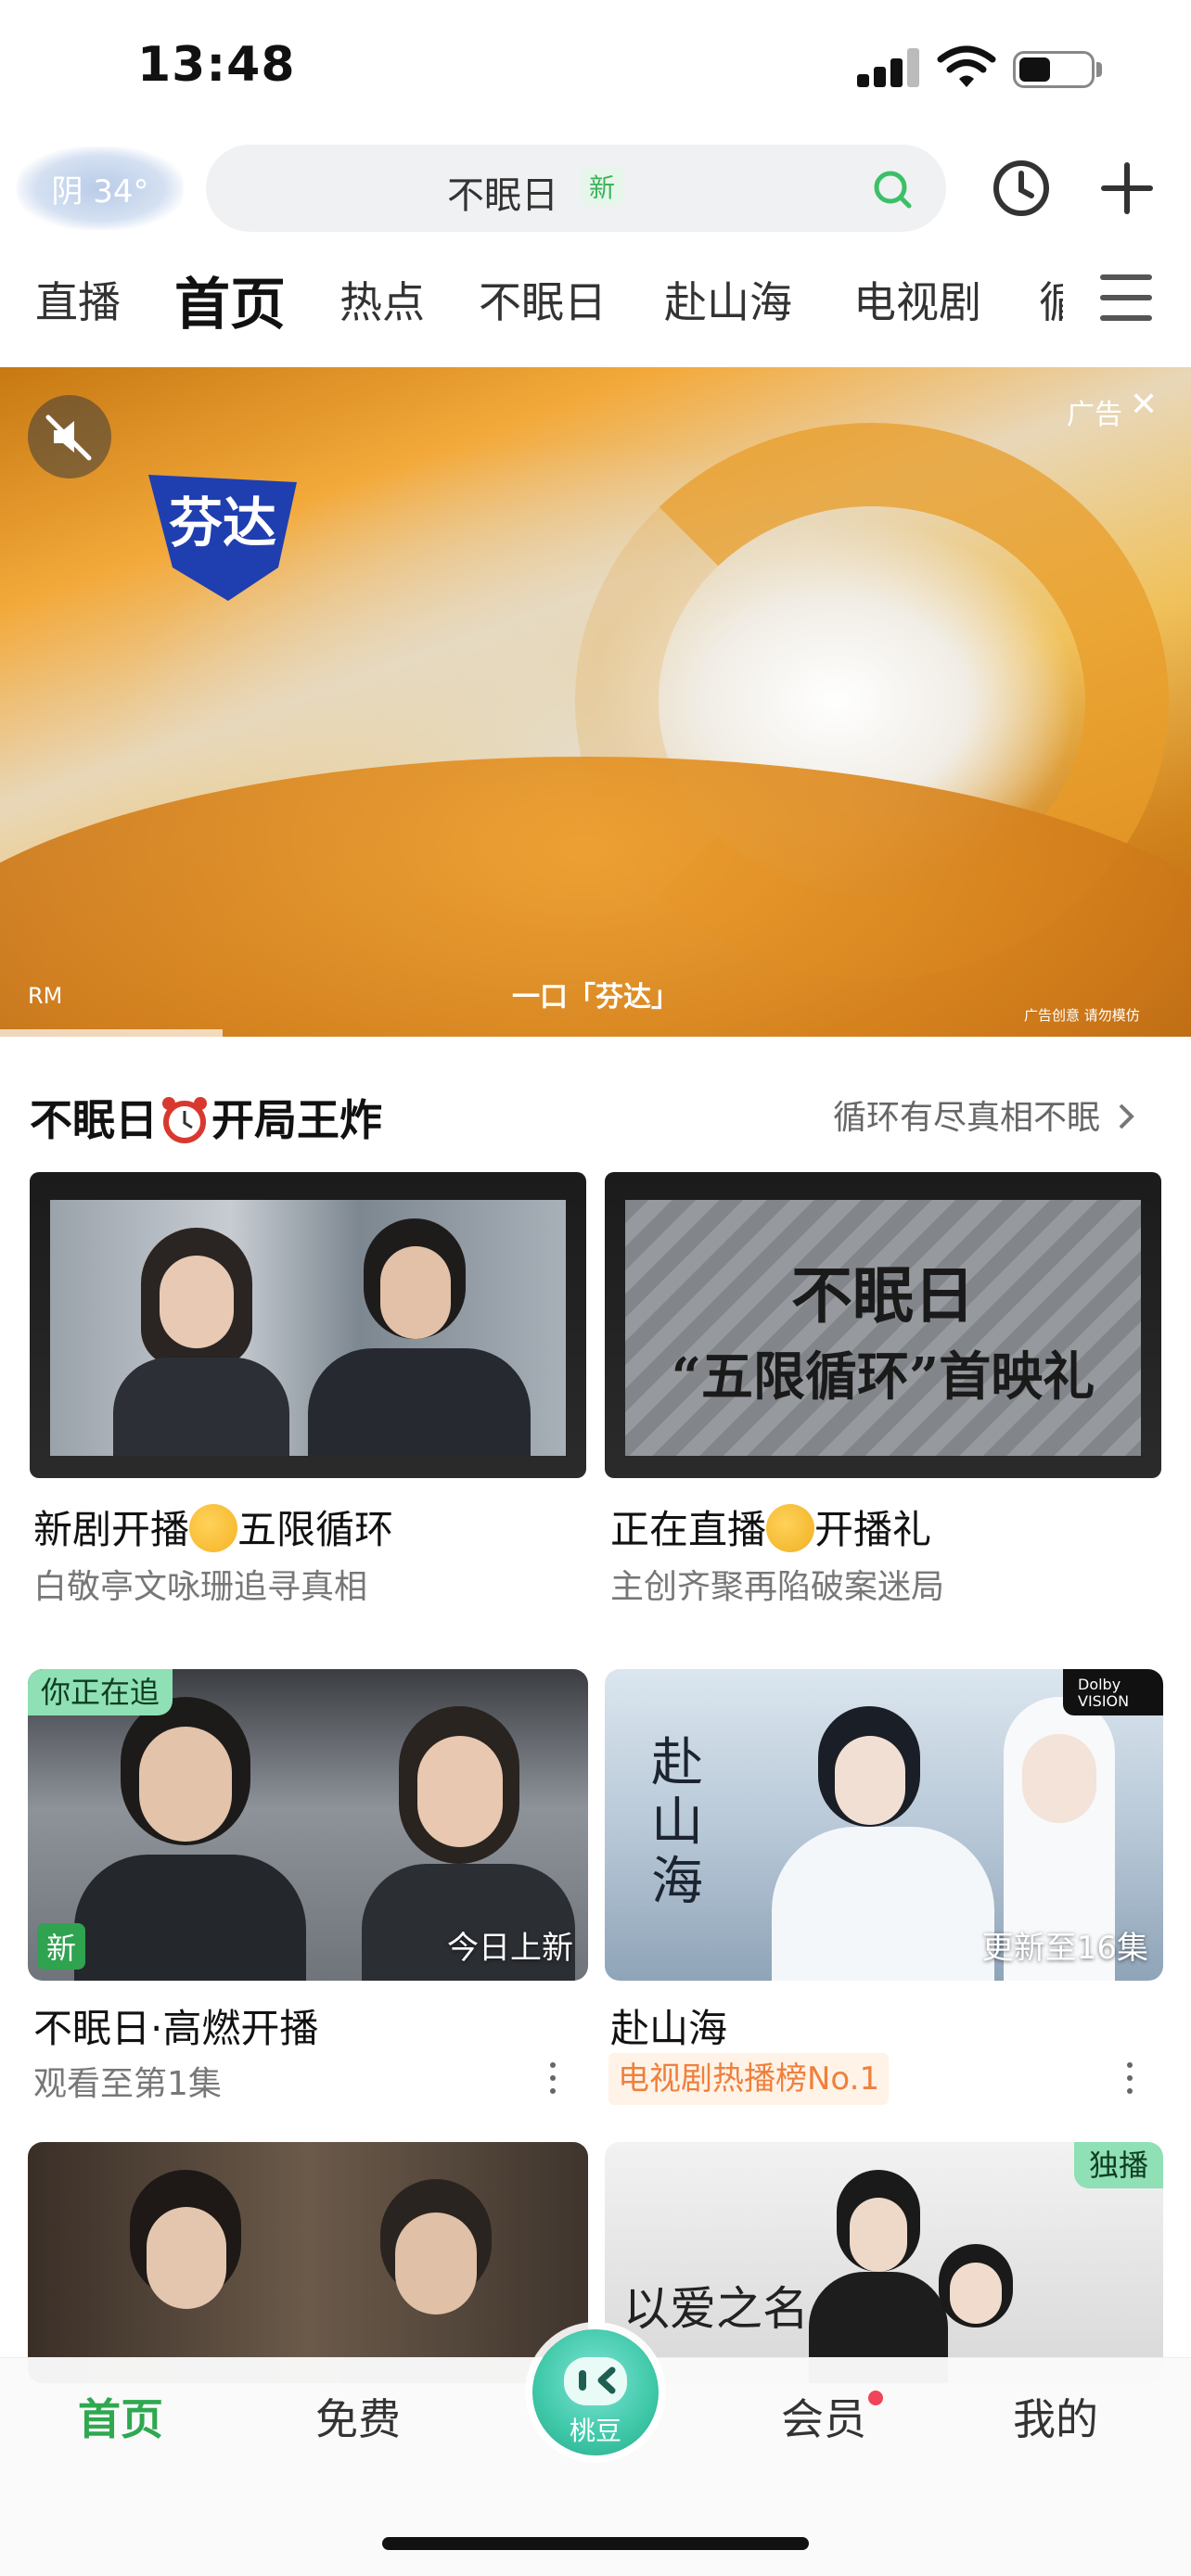  I want to click on ad-progress-bar, so click(111, 1033).